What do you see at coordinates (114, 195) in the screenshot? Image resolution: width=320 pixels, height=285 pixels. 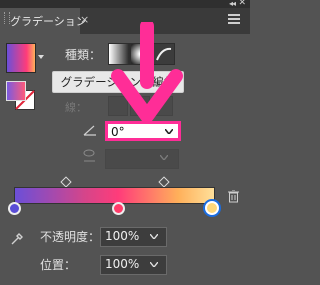 I see `gradient-slider` at bounding box center [114, 195].